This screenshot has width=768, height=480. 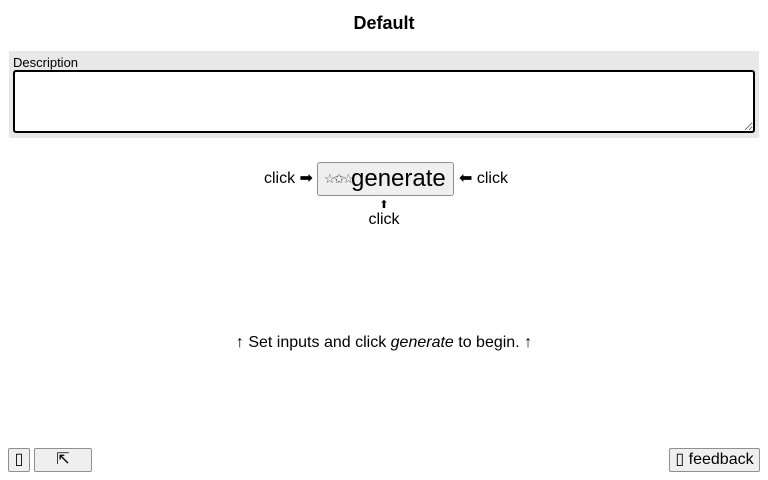 I want to click on stars-icon: ☆✩☆, so click(x=339, y=178).